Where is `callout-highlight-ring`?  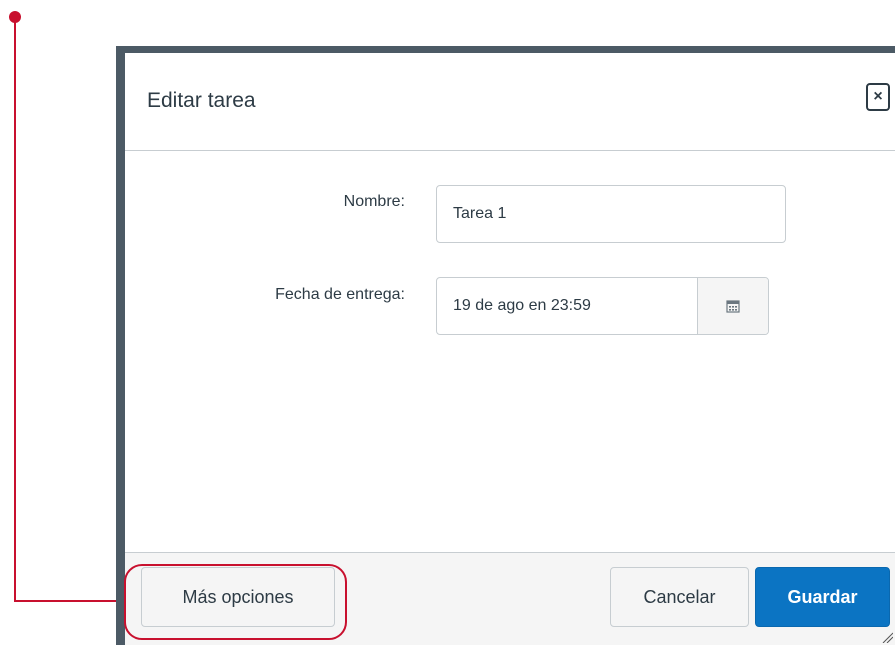 callout-highlight-ring is located at coordinates (235, 602).